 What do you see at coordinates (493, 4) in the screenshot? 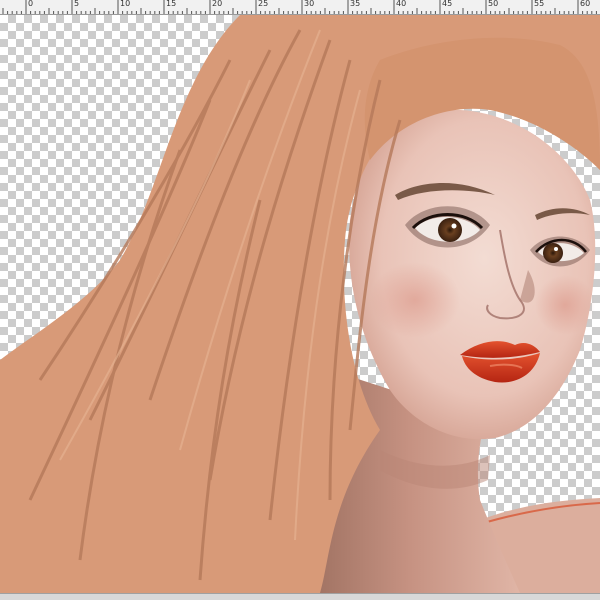
I see `ruler-label: 50` at bounding box center [493, 4].